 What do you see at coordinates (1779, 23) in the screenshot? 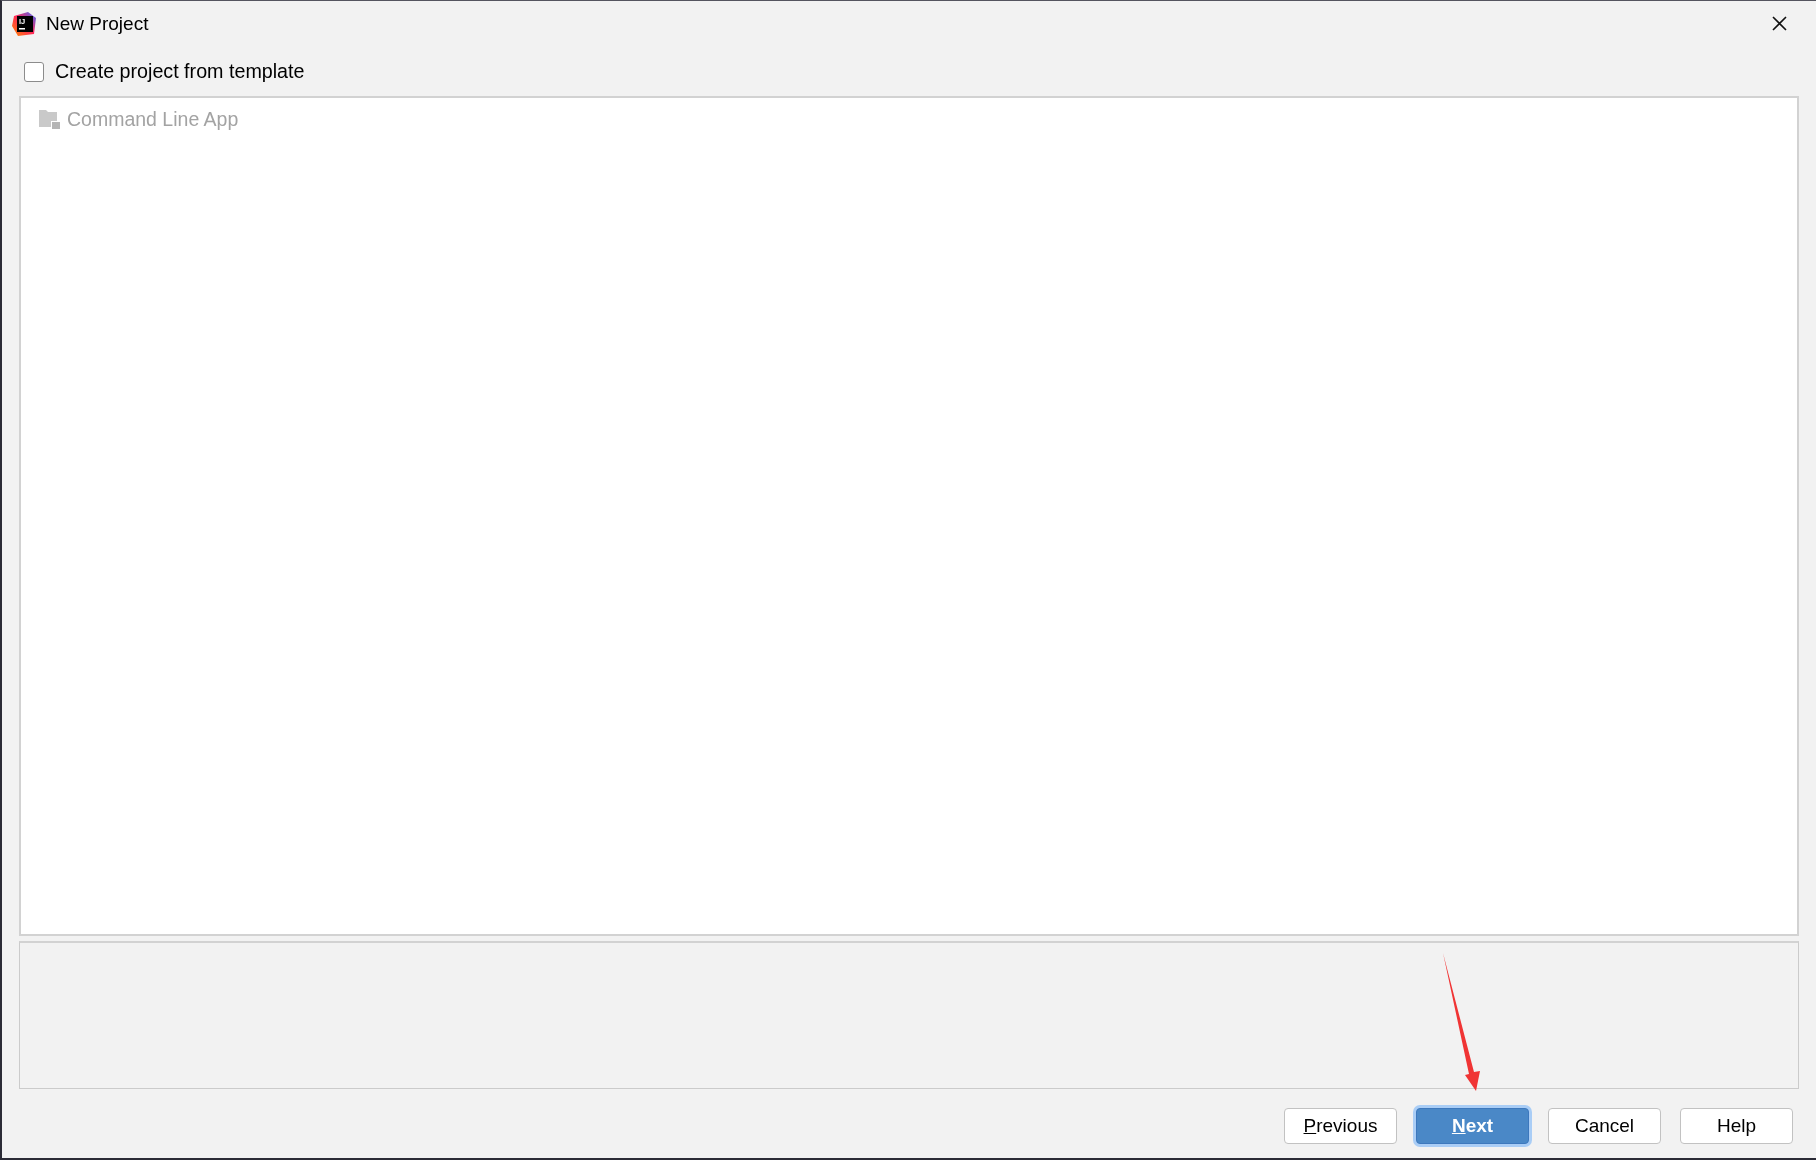
I see `close-icon` at bounding box center [1779, 23].